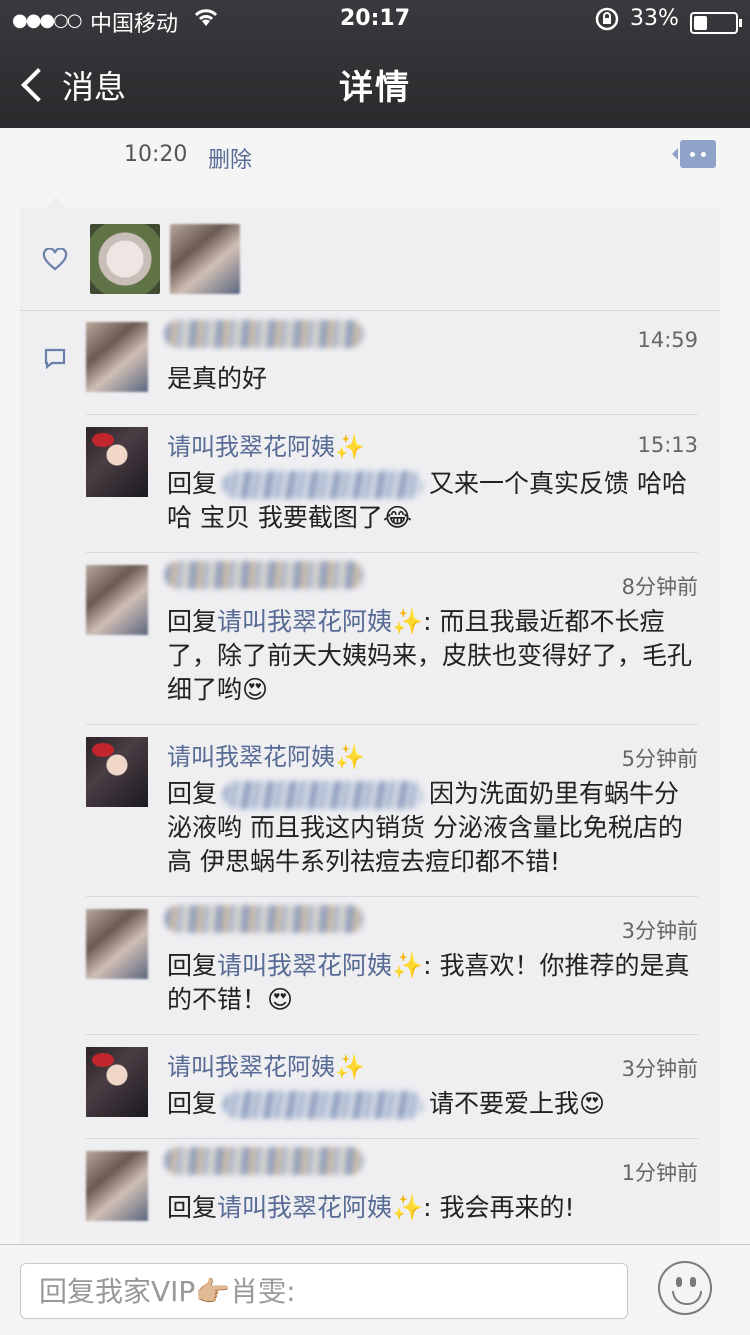 The width and height of the screenshot is (750, 1335). I want to click on reply-input: 回复我家VIP👉🏼肖雯:, so click(324, 1291).